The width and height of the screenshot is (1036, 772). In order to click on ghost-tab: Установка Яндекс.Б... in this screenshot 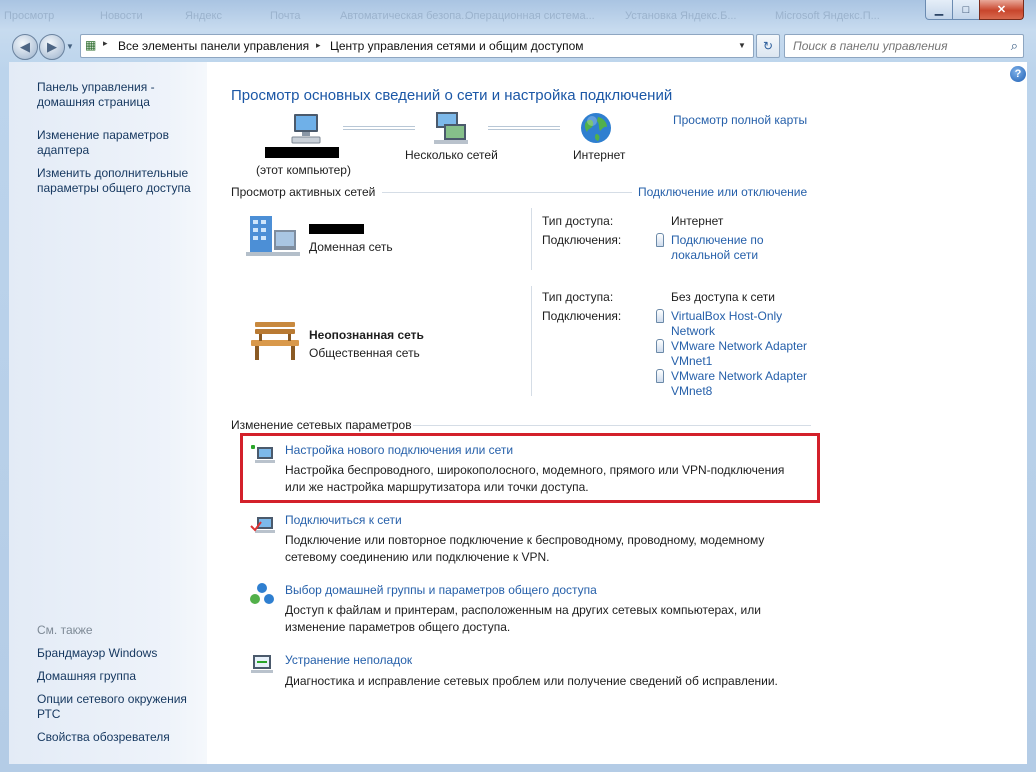, I will do `click(681, 16)`.